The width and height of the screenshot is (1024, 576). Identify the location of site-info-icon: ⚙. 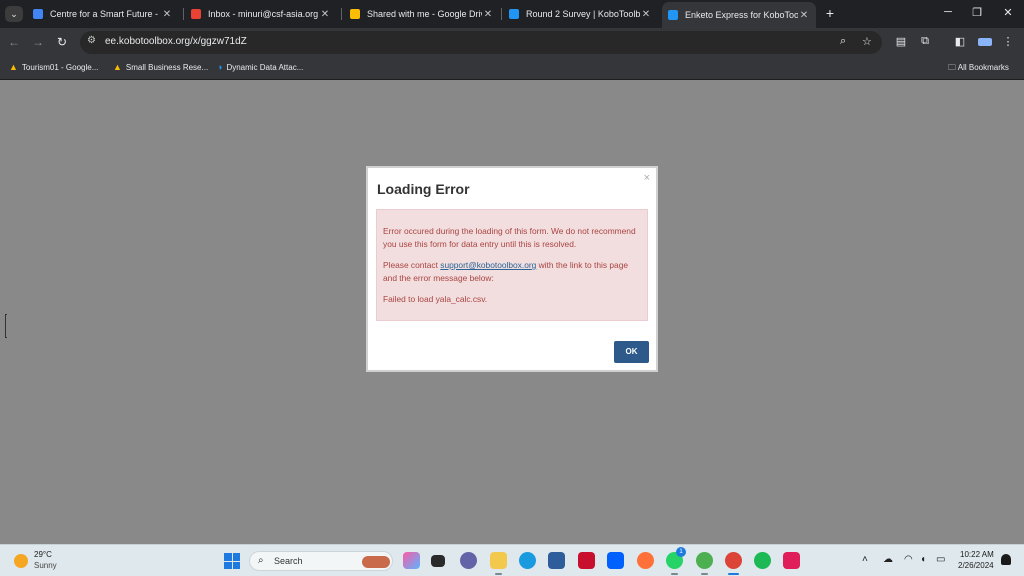
(91, 40).